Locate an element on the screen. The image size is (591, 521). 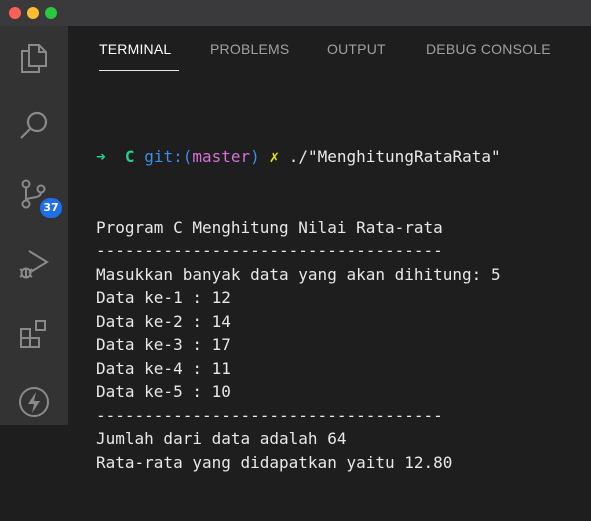
prompt-git-suffix: ) is located at coordinates (255, 156).